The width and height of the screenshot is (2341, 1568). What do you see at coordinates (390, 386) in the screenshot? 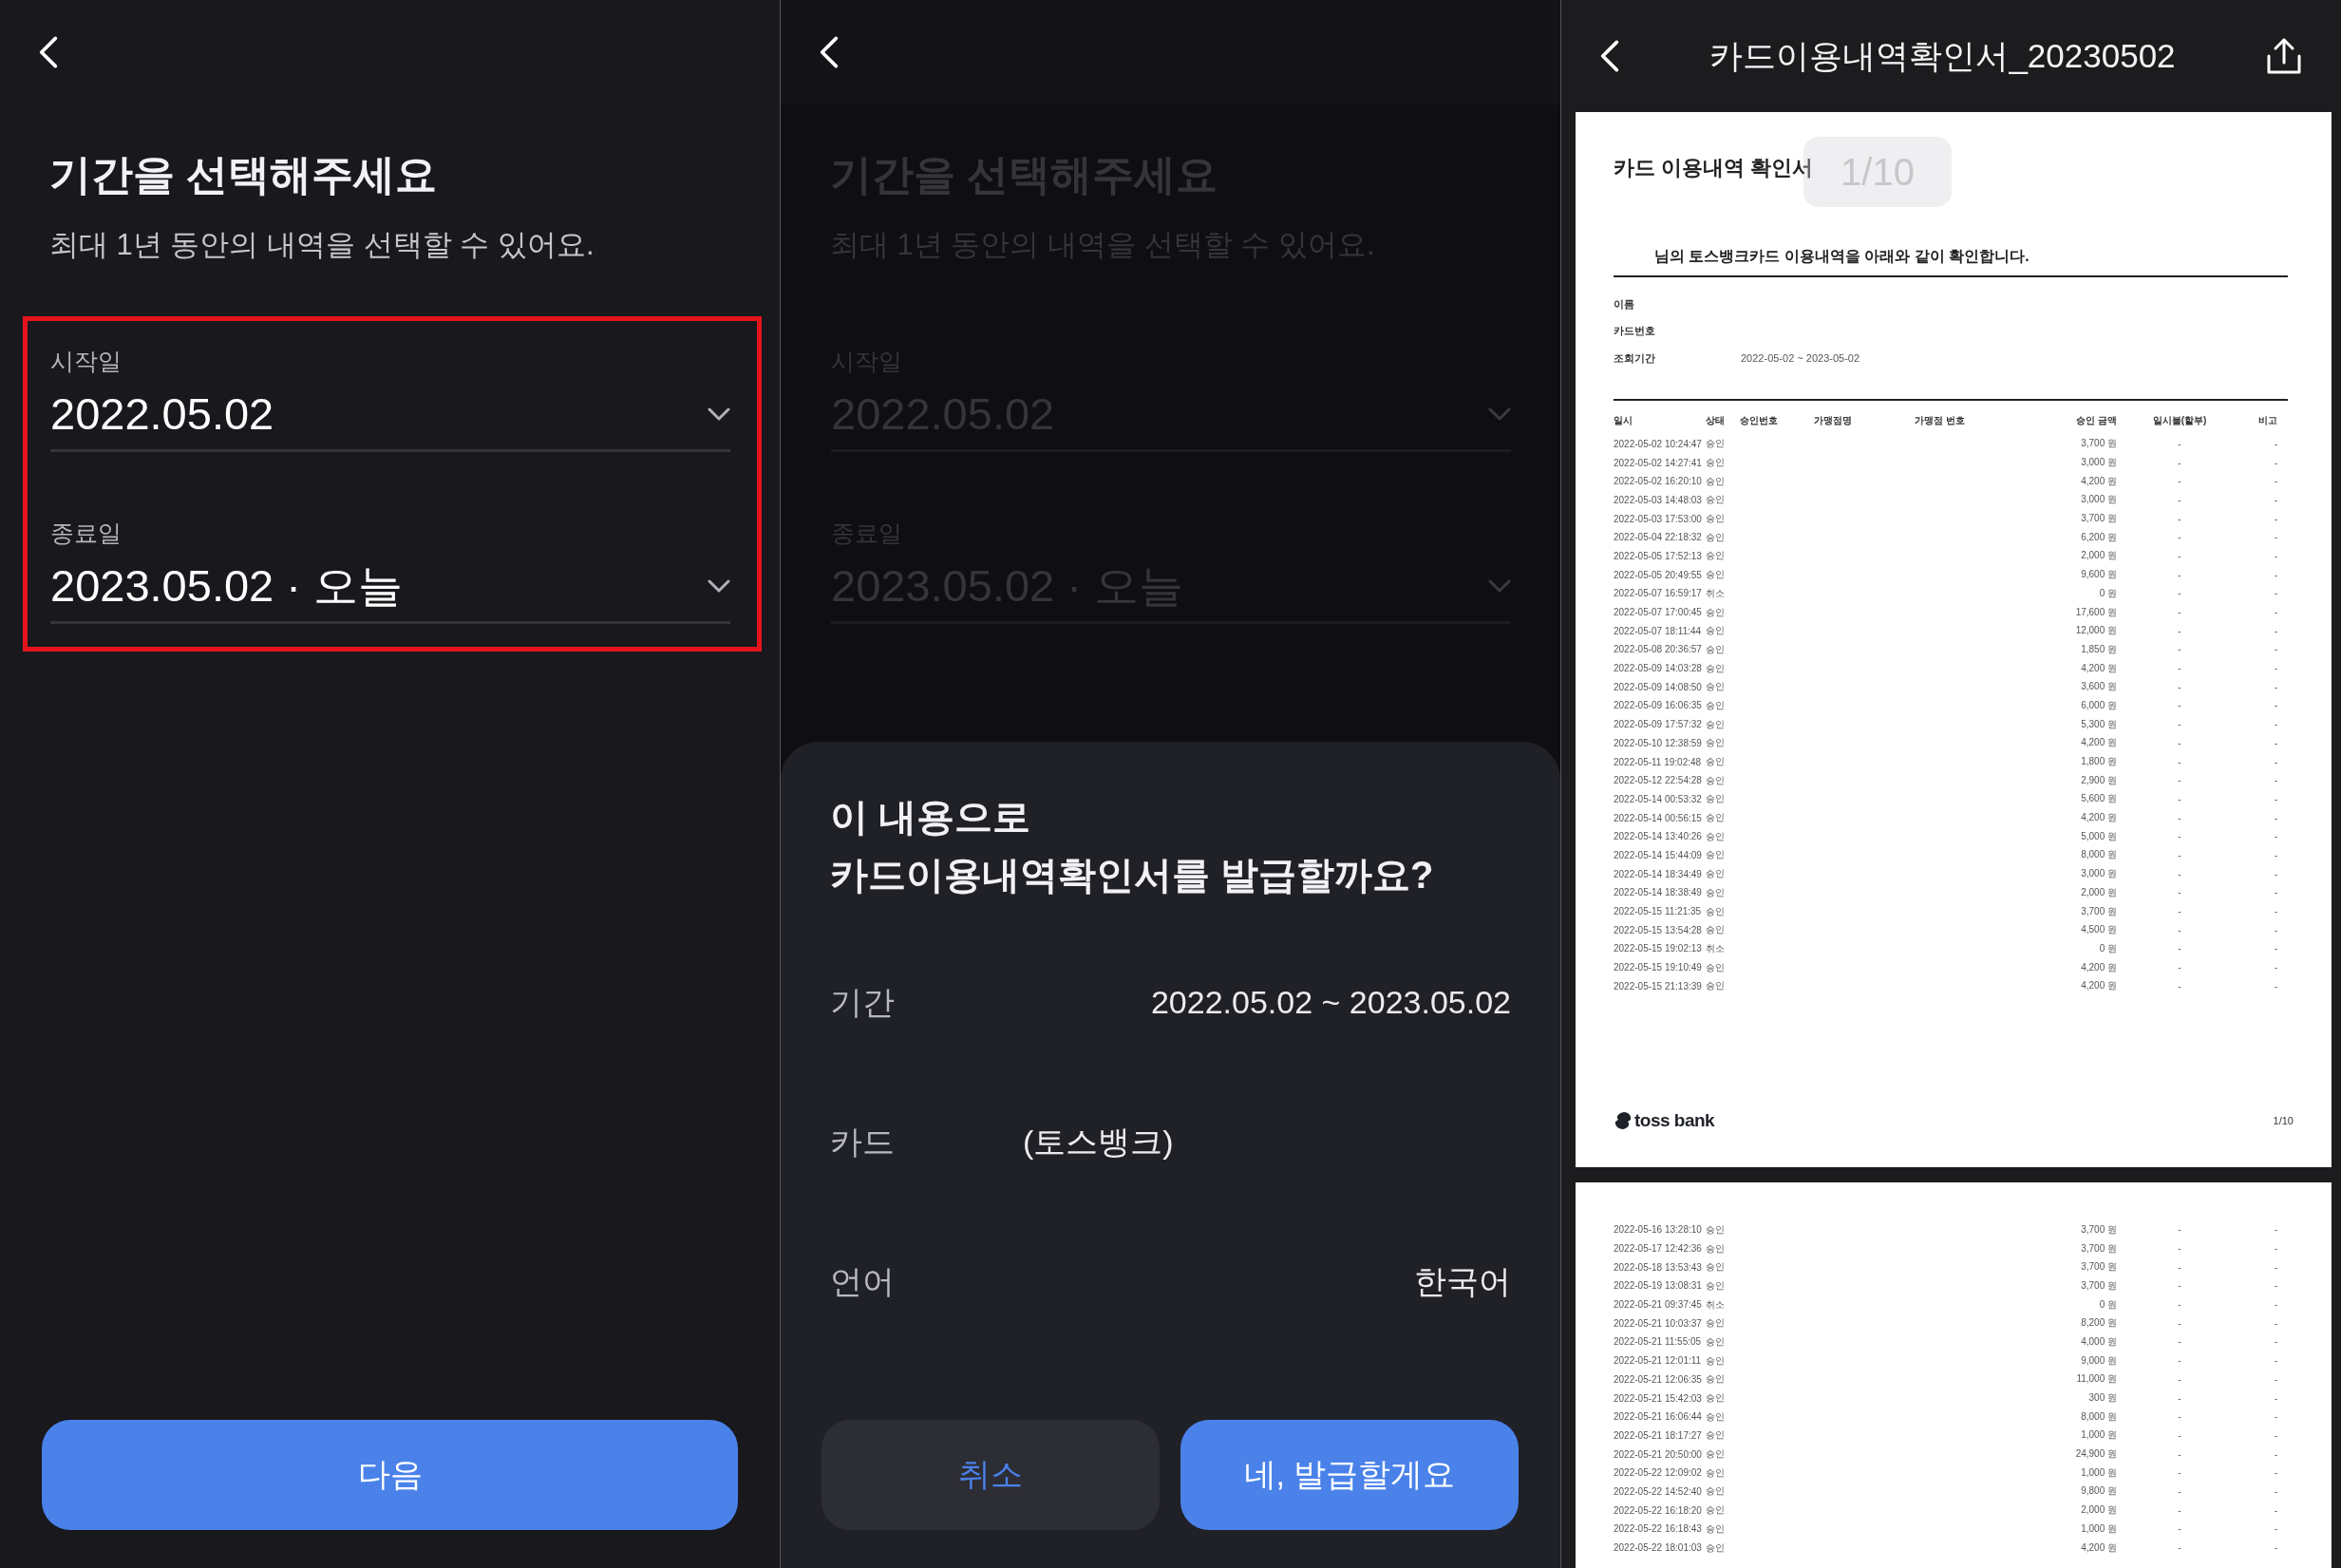
I see `date-select-field: 시작일 2022.05.02` at bounding box center [390, 386].